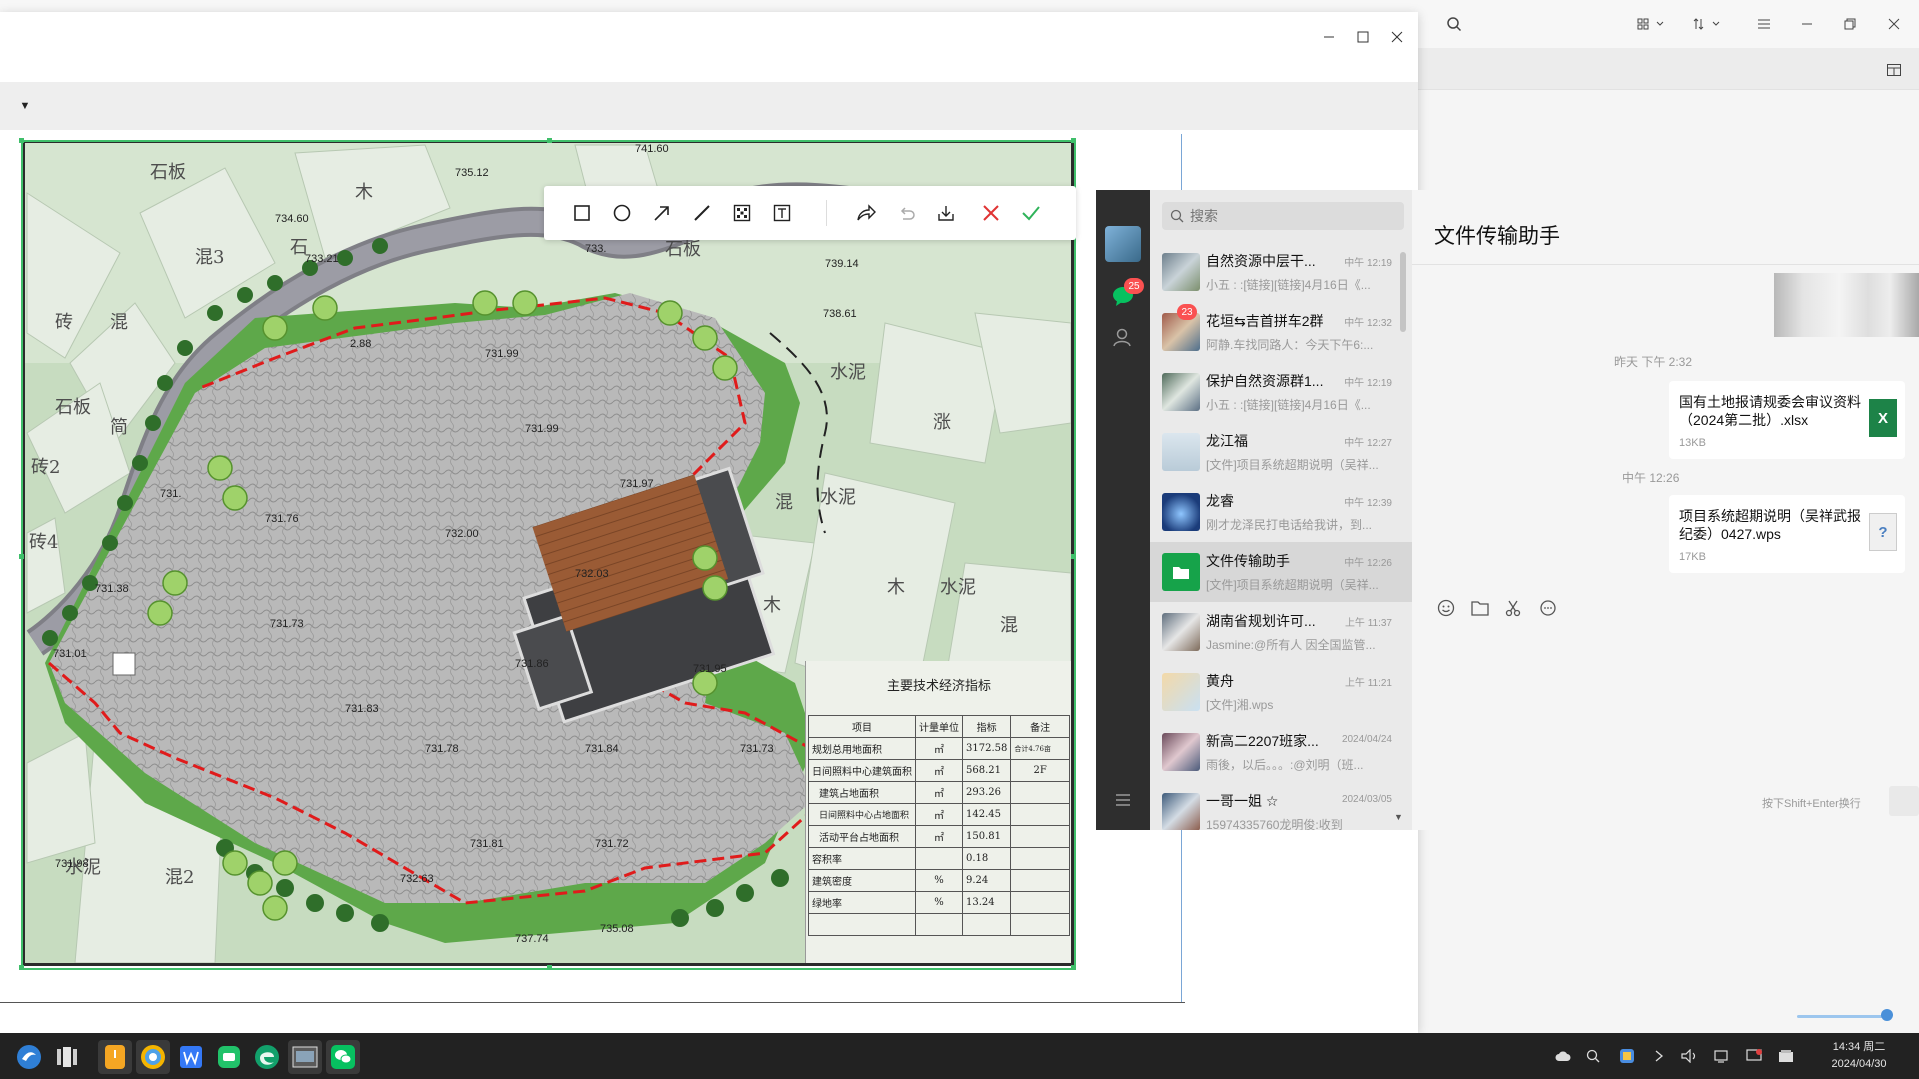 The width and height of the screenshot is (1919, 1079). Describe the element at coordinates (986, 726) in the screenshot. I see `table-header-cell: 指标` at that location.